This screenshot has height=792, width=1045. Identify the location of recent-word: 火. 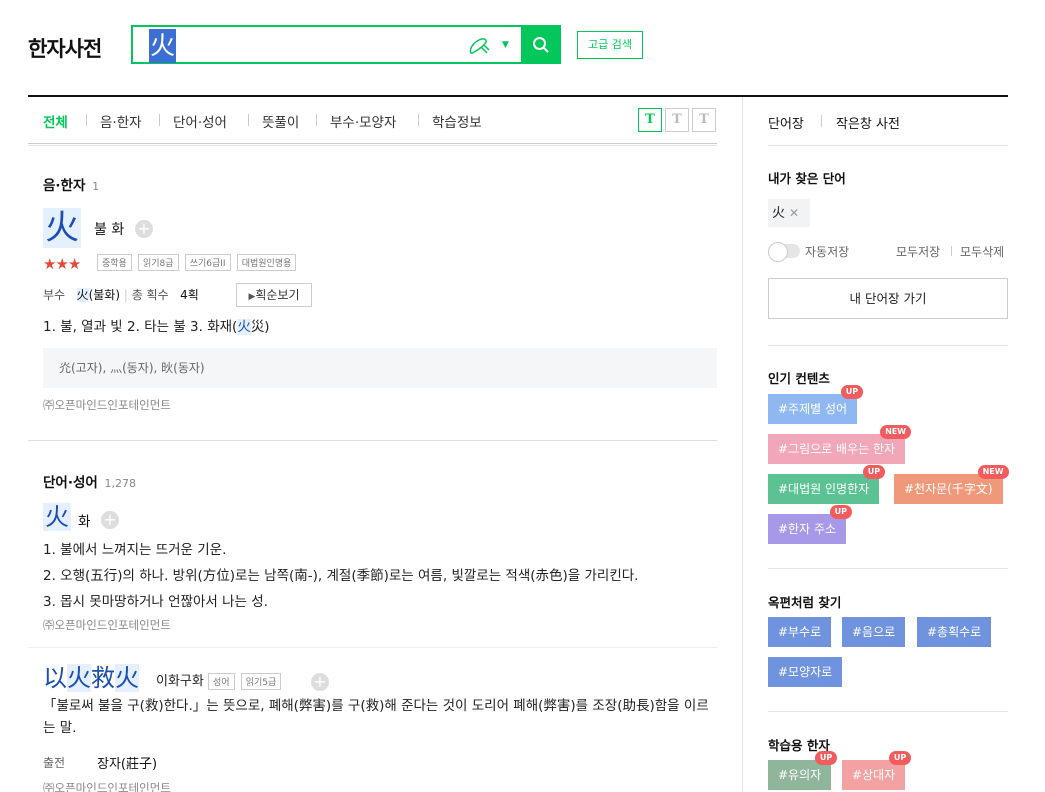
(779, 213).